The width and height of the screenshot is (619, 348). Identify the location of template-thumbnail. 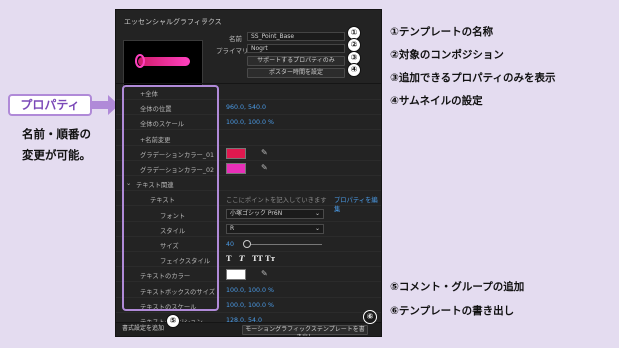
(163, 63).